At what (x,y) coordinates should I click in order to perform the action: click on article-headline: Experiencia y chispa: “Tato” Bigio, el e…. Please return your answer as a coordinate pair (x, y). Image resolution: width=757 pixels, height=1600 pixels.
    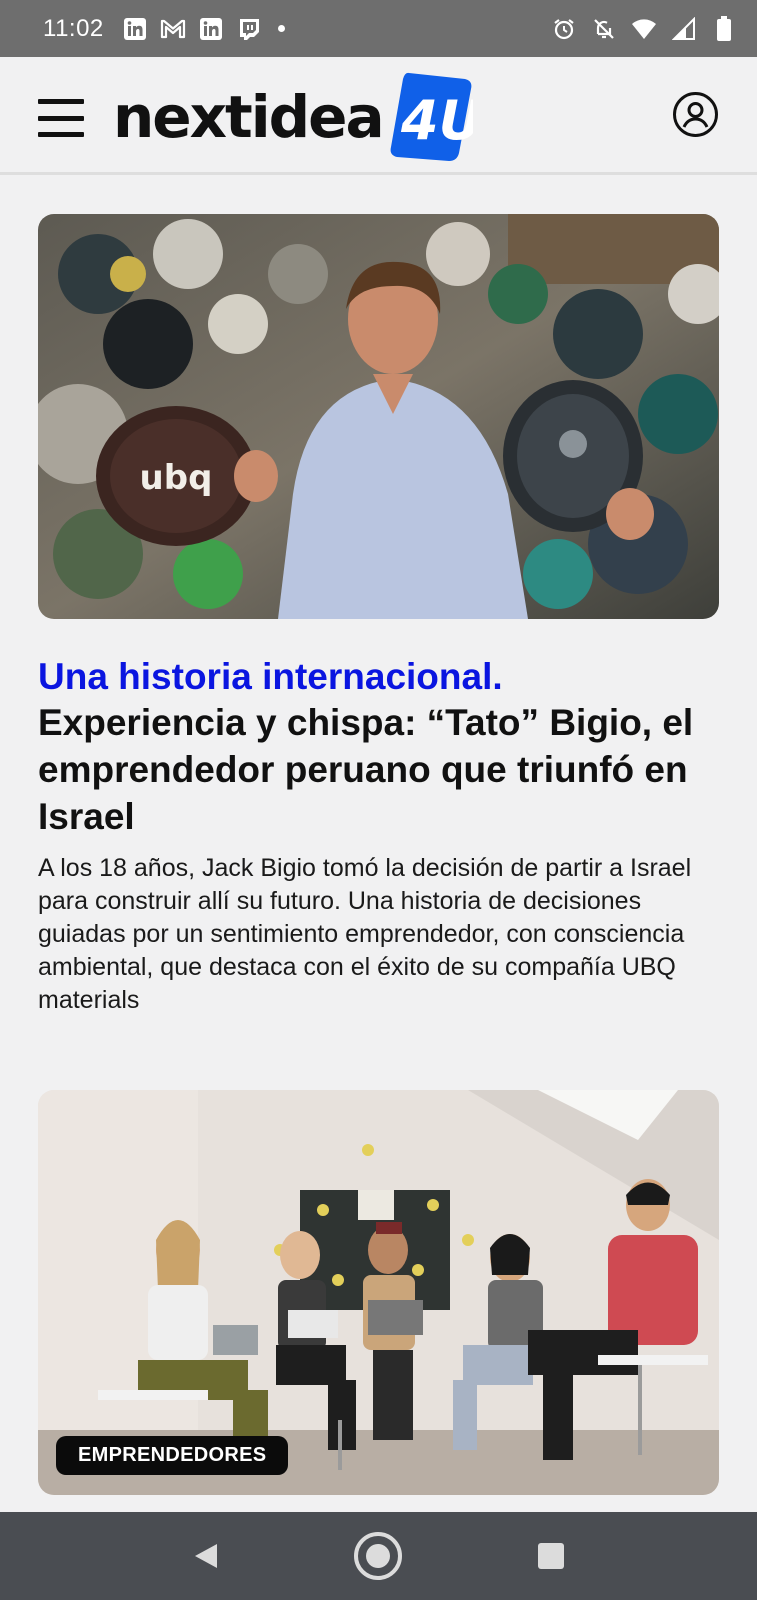
    Looking at the image, I should click on (378, 769).